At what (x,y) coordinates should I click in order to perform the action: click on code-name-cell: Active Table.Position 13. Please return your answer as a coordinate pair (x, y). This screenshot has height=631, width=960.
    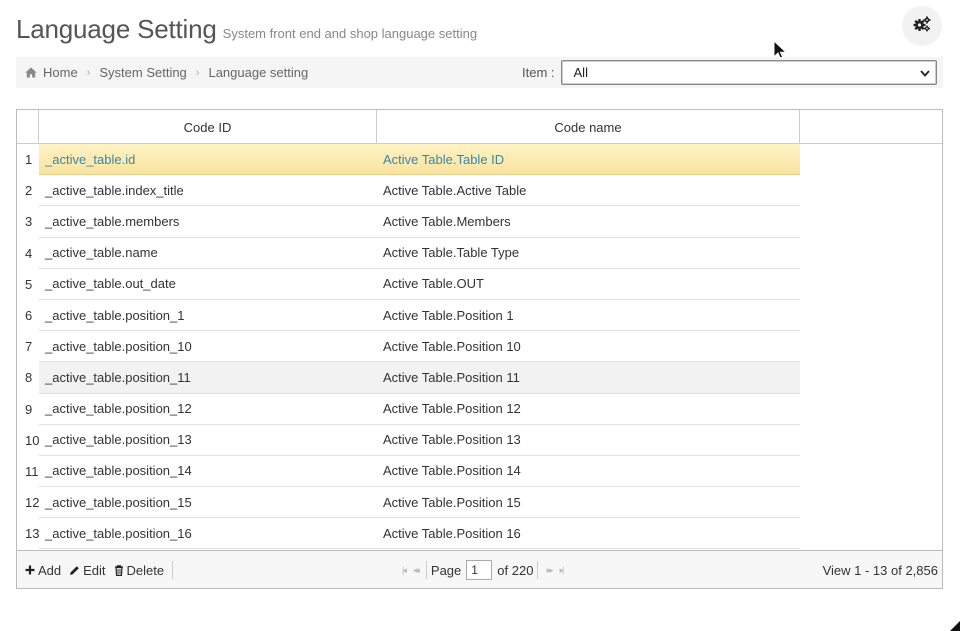
    Looking at the image, I should click on (588, 440).